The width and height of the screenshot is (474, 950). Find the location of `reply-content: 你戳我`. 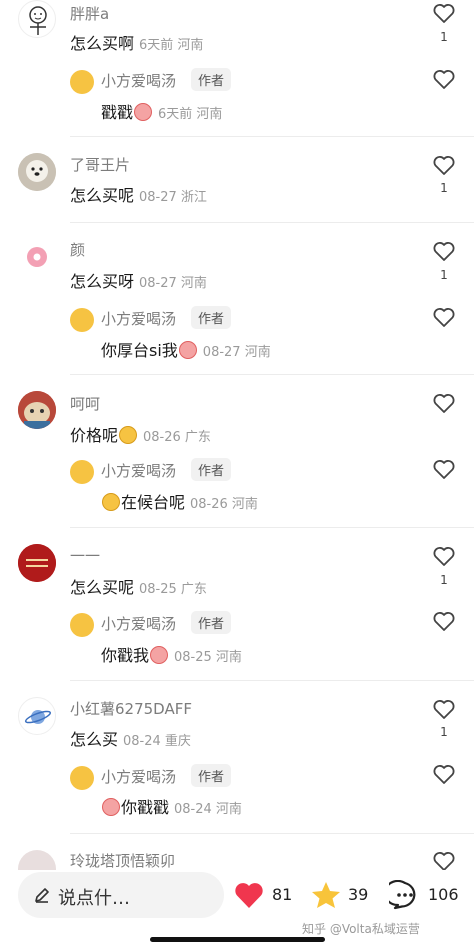

reply-content: 你戳我 is located at coordinates (125, 655).